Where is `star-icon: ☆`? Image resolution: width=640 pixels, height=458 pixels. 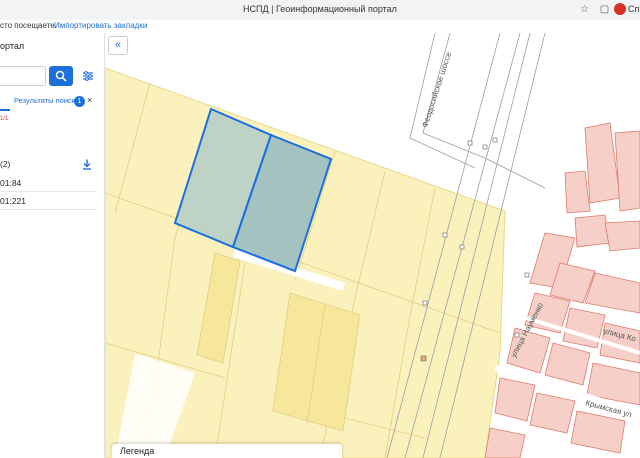 star-icon: ☆ is located at coordinates (584, 9).